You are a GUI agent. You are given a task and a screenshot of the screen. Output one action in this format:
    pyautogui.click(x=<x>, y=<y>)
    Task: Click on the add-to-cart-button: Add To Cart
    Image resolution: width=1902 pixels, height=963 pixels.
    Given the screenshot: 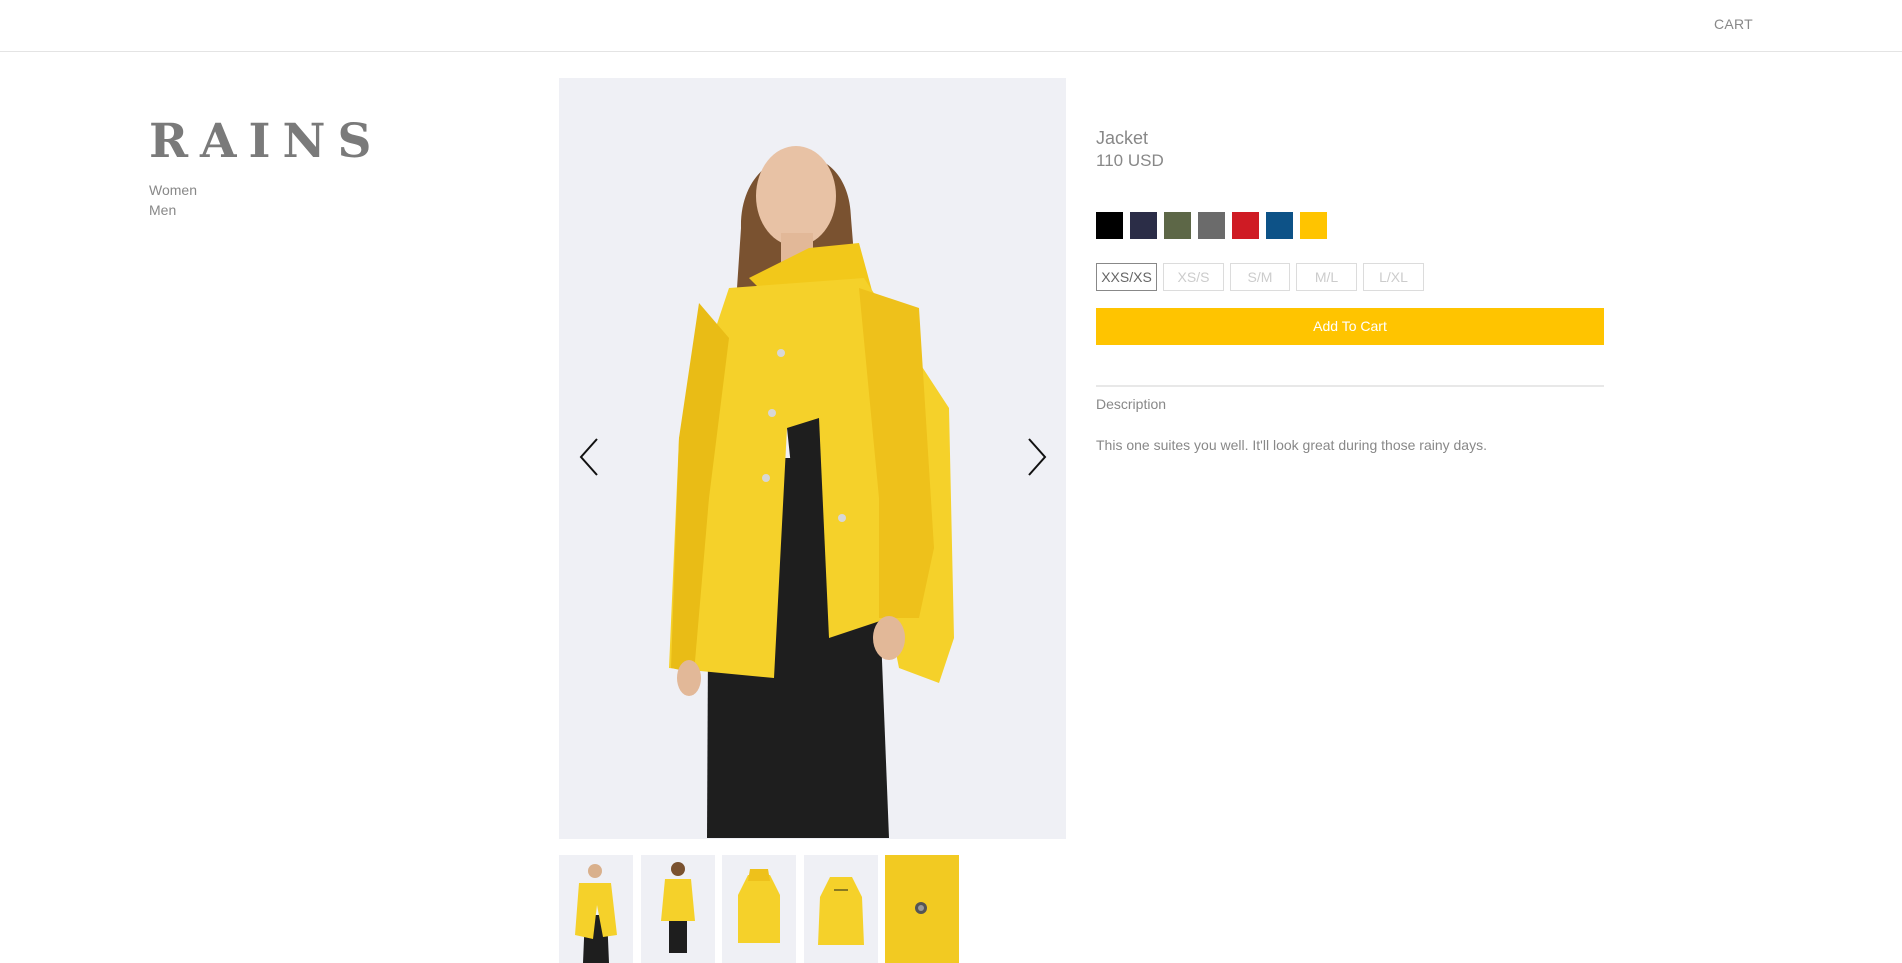 What is the action you would take?
    pyautogui.click(x=1350, y=326)
    